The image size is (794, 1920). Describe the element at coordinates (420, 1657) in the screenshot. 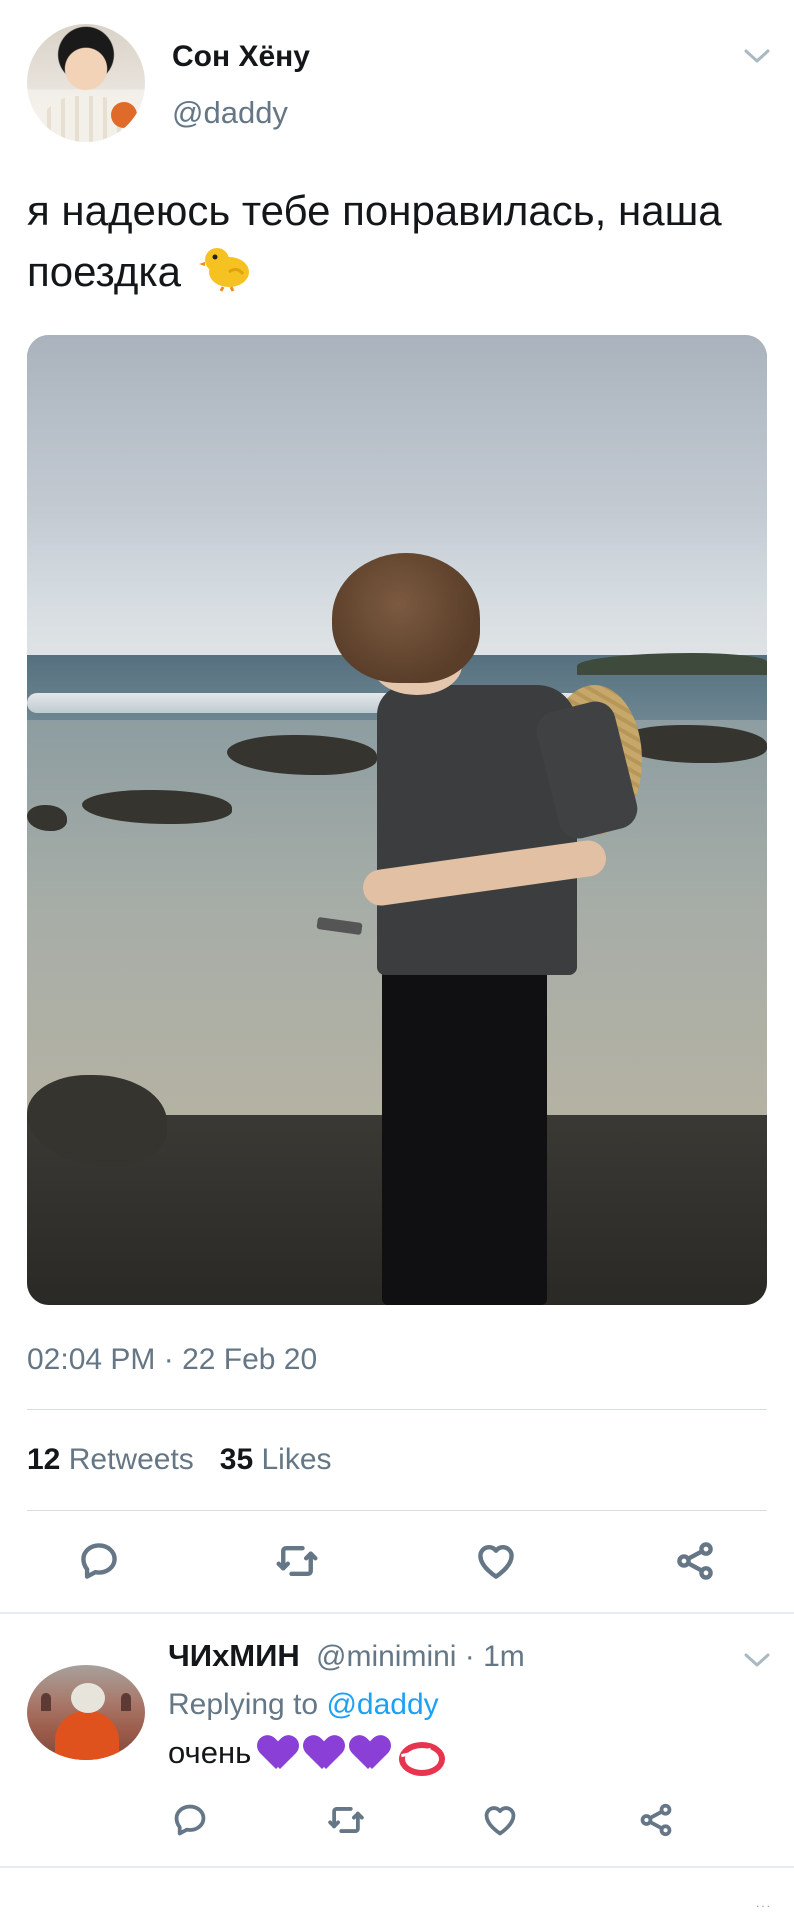

I see `reply-author-meta: @minimini · 1m` at that location.